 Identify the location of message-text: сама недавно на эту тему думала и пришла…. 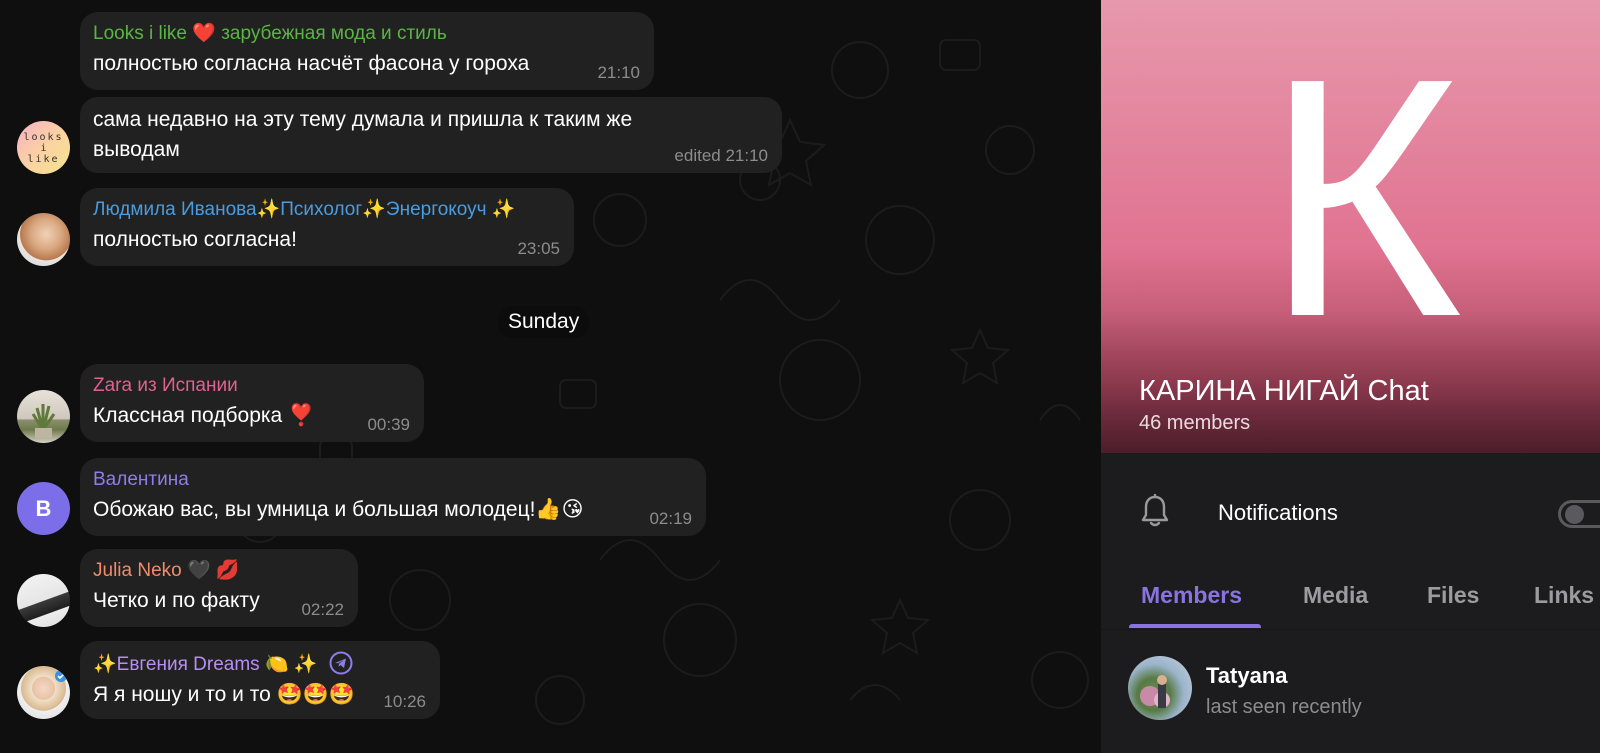
(363, 134).